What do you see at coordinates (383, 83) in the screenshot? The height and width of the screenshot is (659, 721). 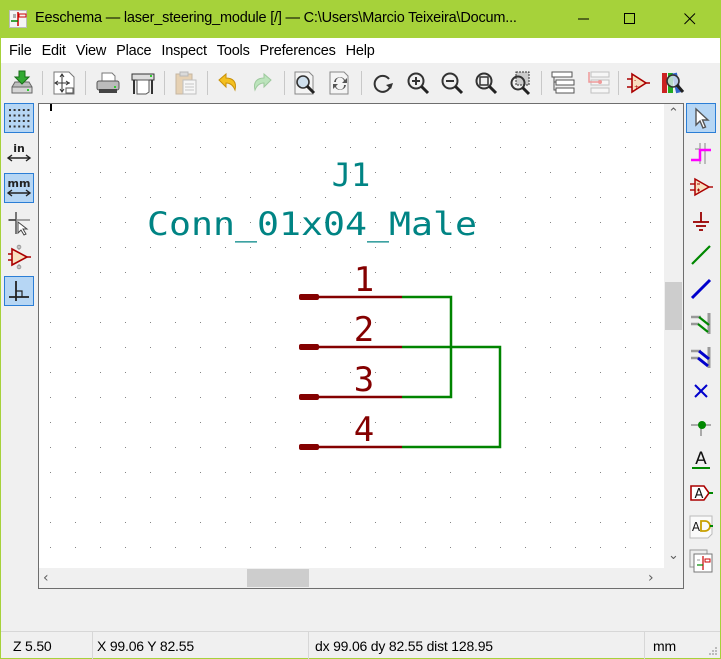 I see `redraw-button` at bounding box center [383, 83].